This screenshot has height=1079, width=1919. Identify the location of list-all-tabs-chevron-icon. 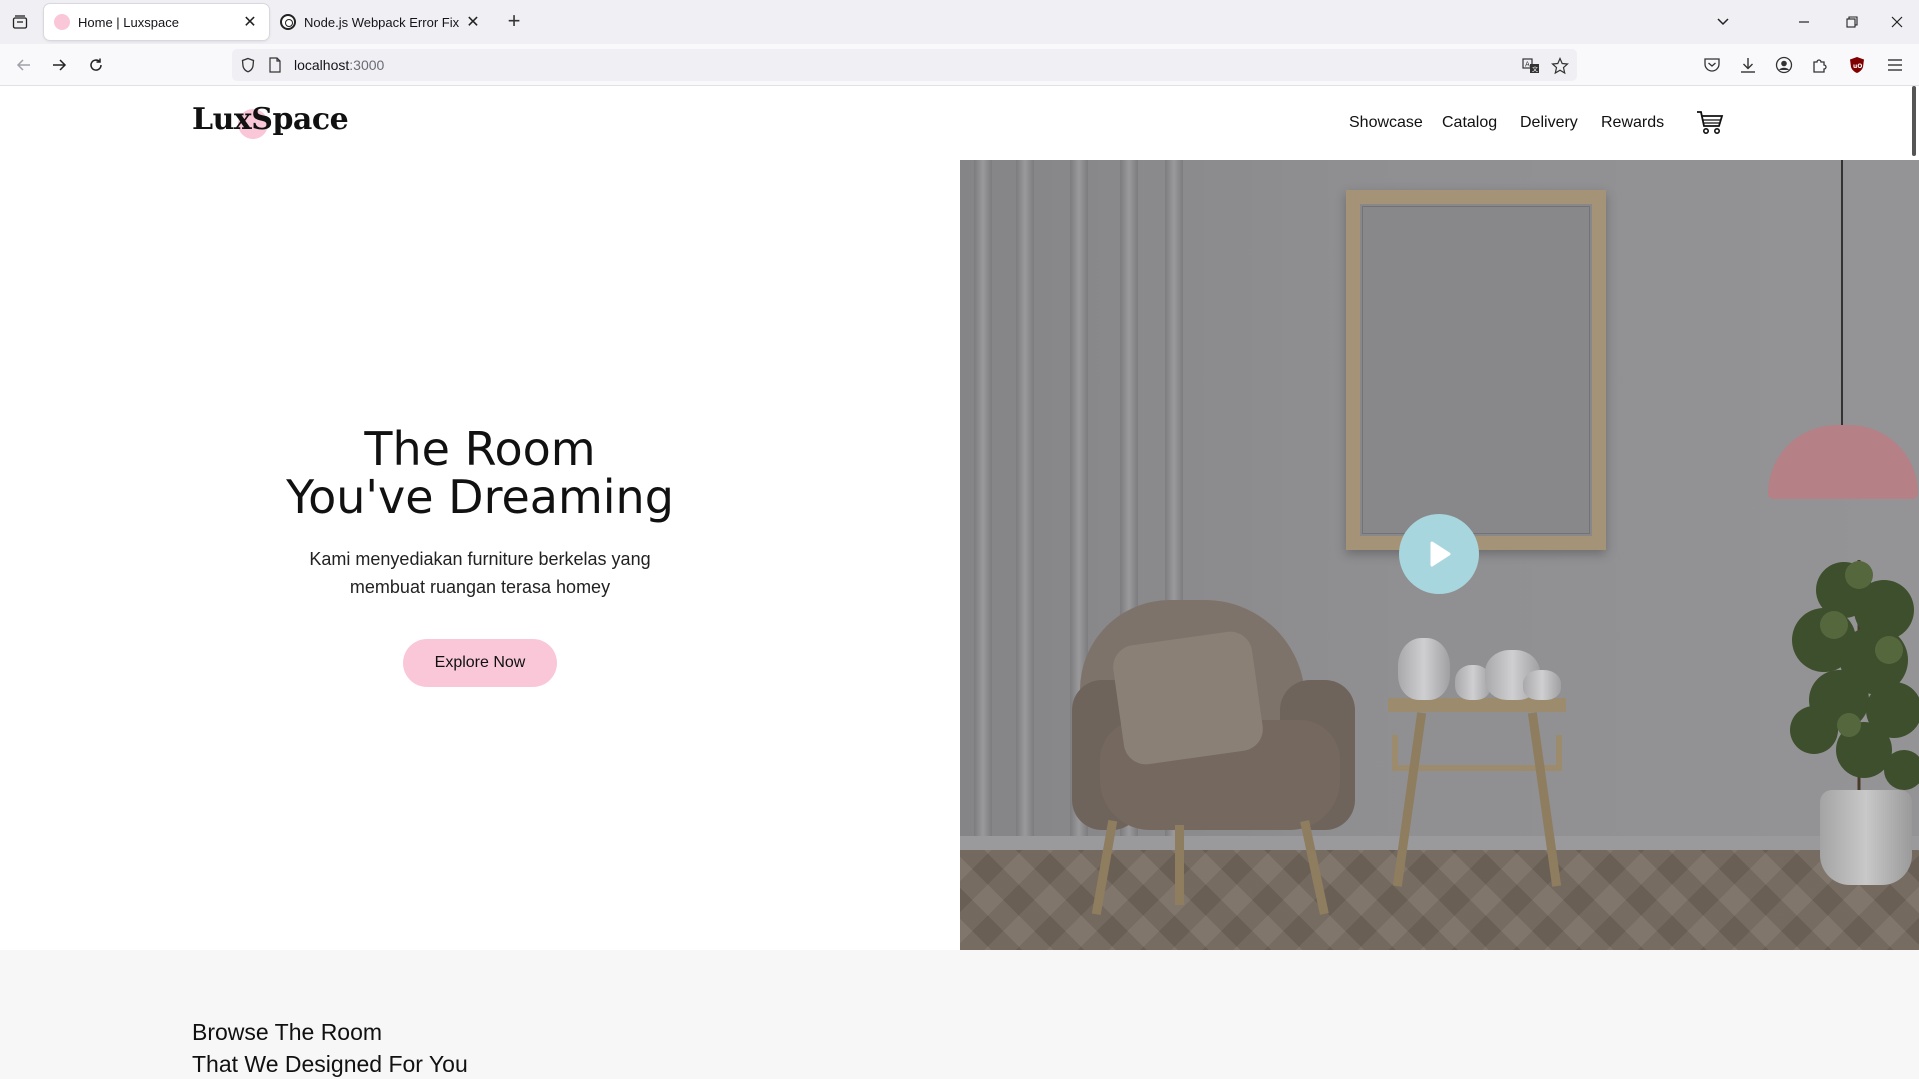
(1723, 22).